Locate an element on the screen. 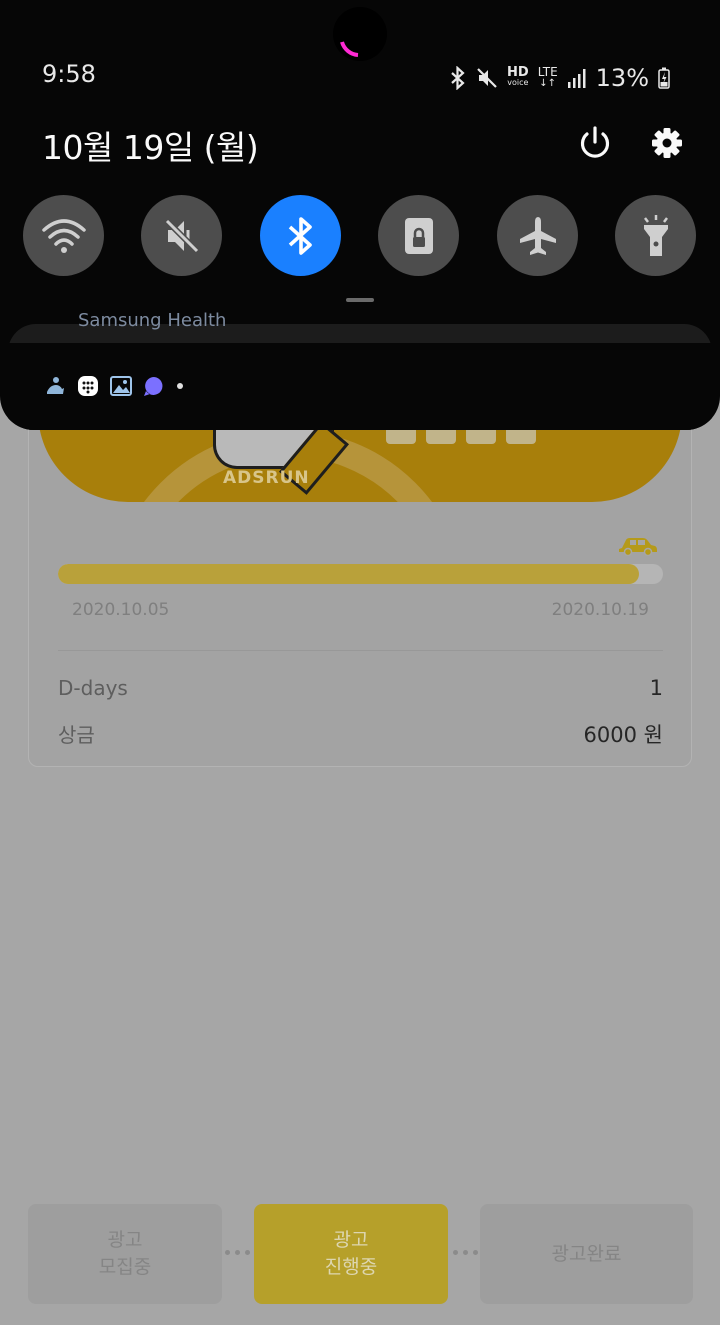 The image size is (720, 1325). tab-in-progress-label: 광고 진행중 is located at coordinates (351, 1253).